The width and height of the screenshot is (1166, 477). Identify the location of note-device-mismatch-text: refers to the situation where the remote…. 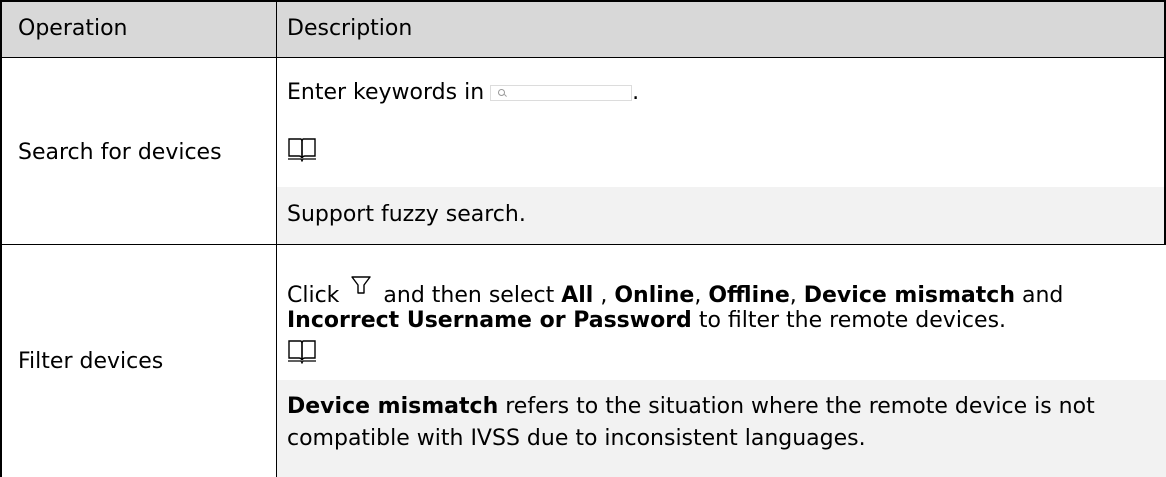
(800, 406).